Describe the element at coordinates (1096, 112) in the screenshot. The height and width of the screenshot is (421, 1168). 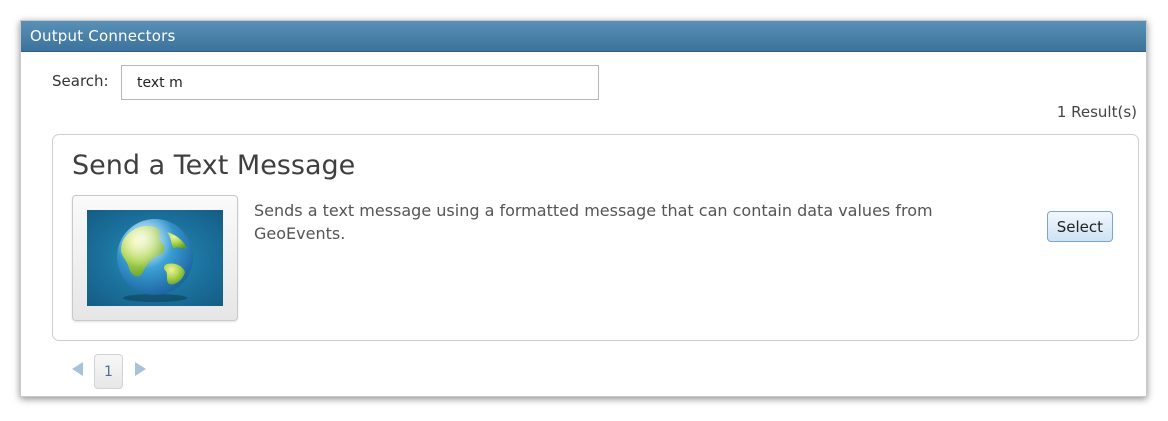
I see `result-count: 1 Result(s)` at that location.